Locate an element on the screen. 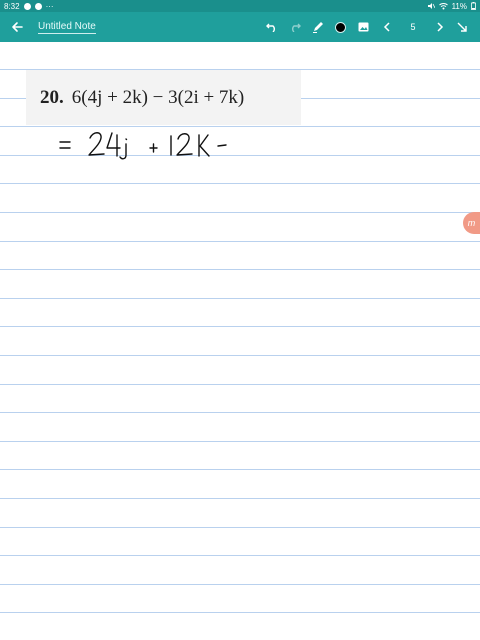 The height and width of the screenshot is (640, 480). arrow-left-icon is located at coordinates (17, 27).